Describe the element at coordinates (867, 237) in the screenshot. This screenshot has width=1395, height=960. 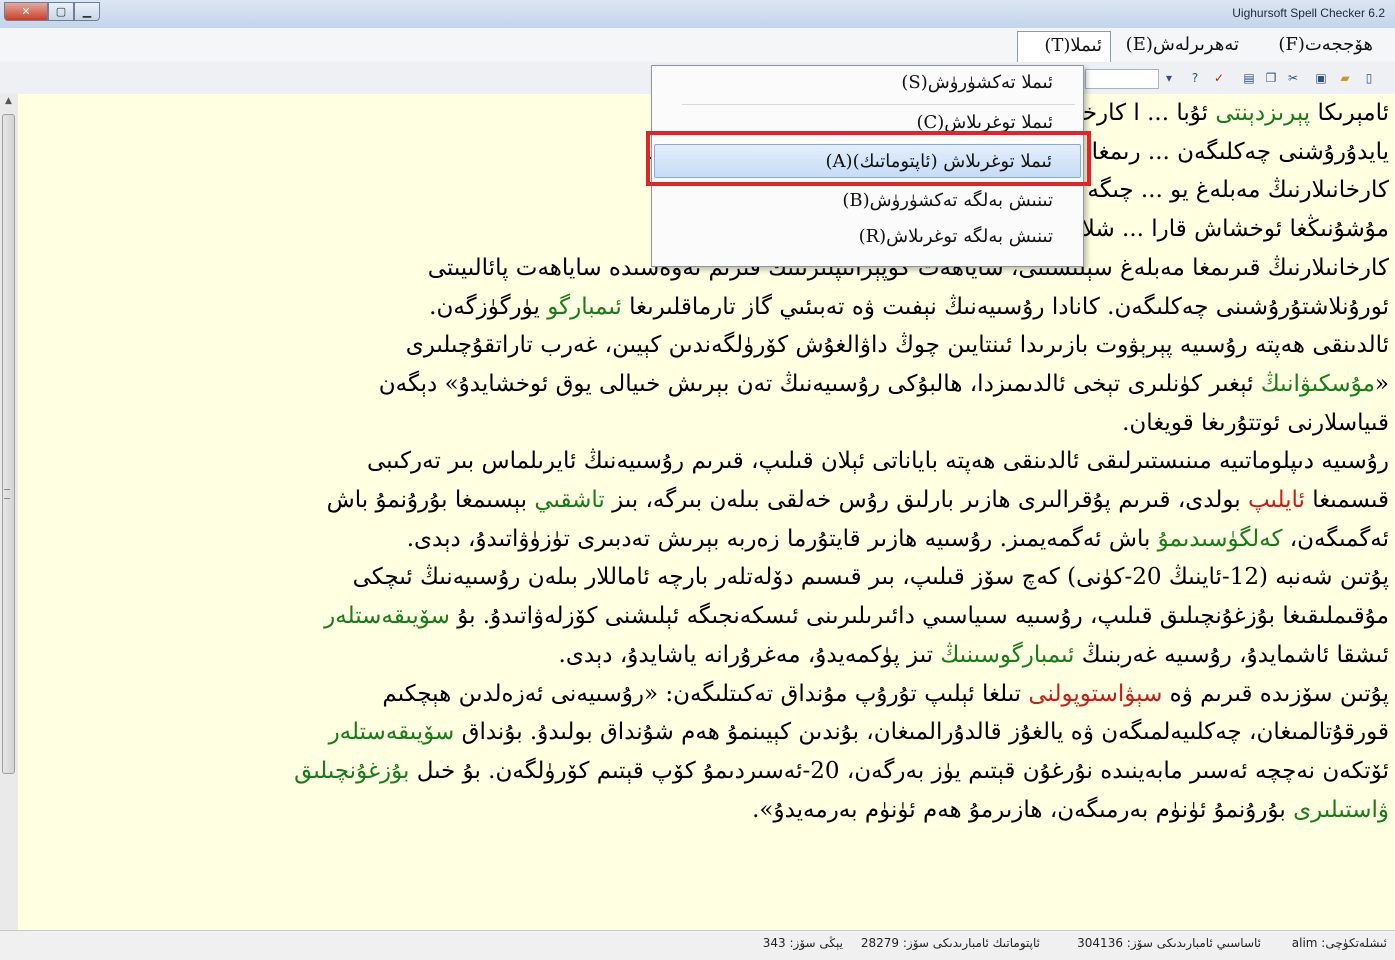
I see `menu-item-punctuation-correct: تىنىش بەلگە توغرىلاش(R)` at that location.